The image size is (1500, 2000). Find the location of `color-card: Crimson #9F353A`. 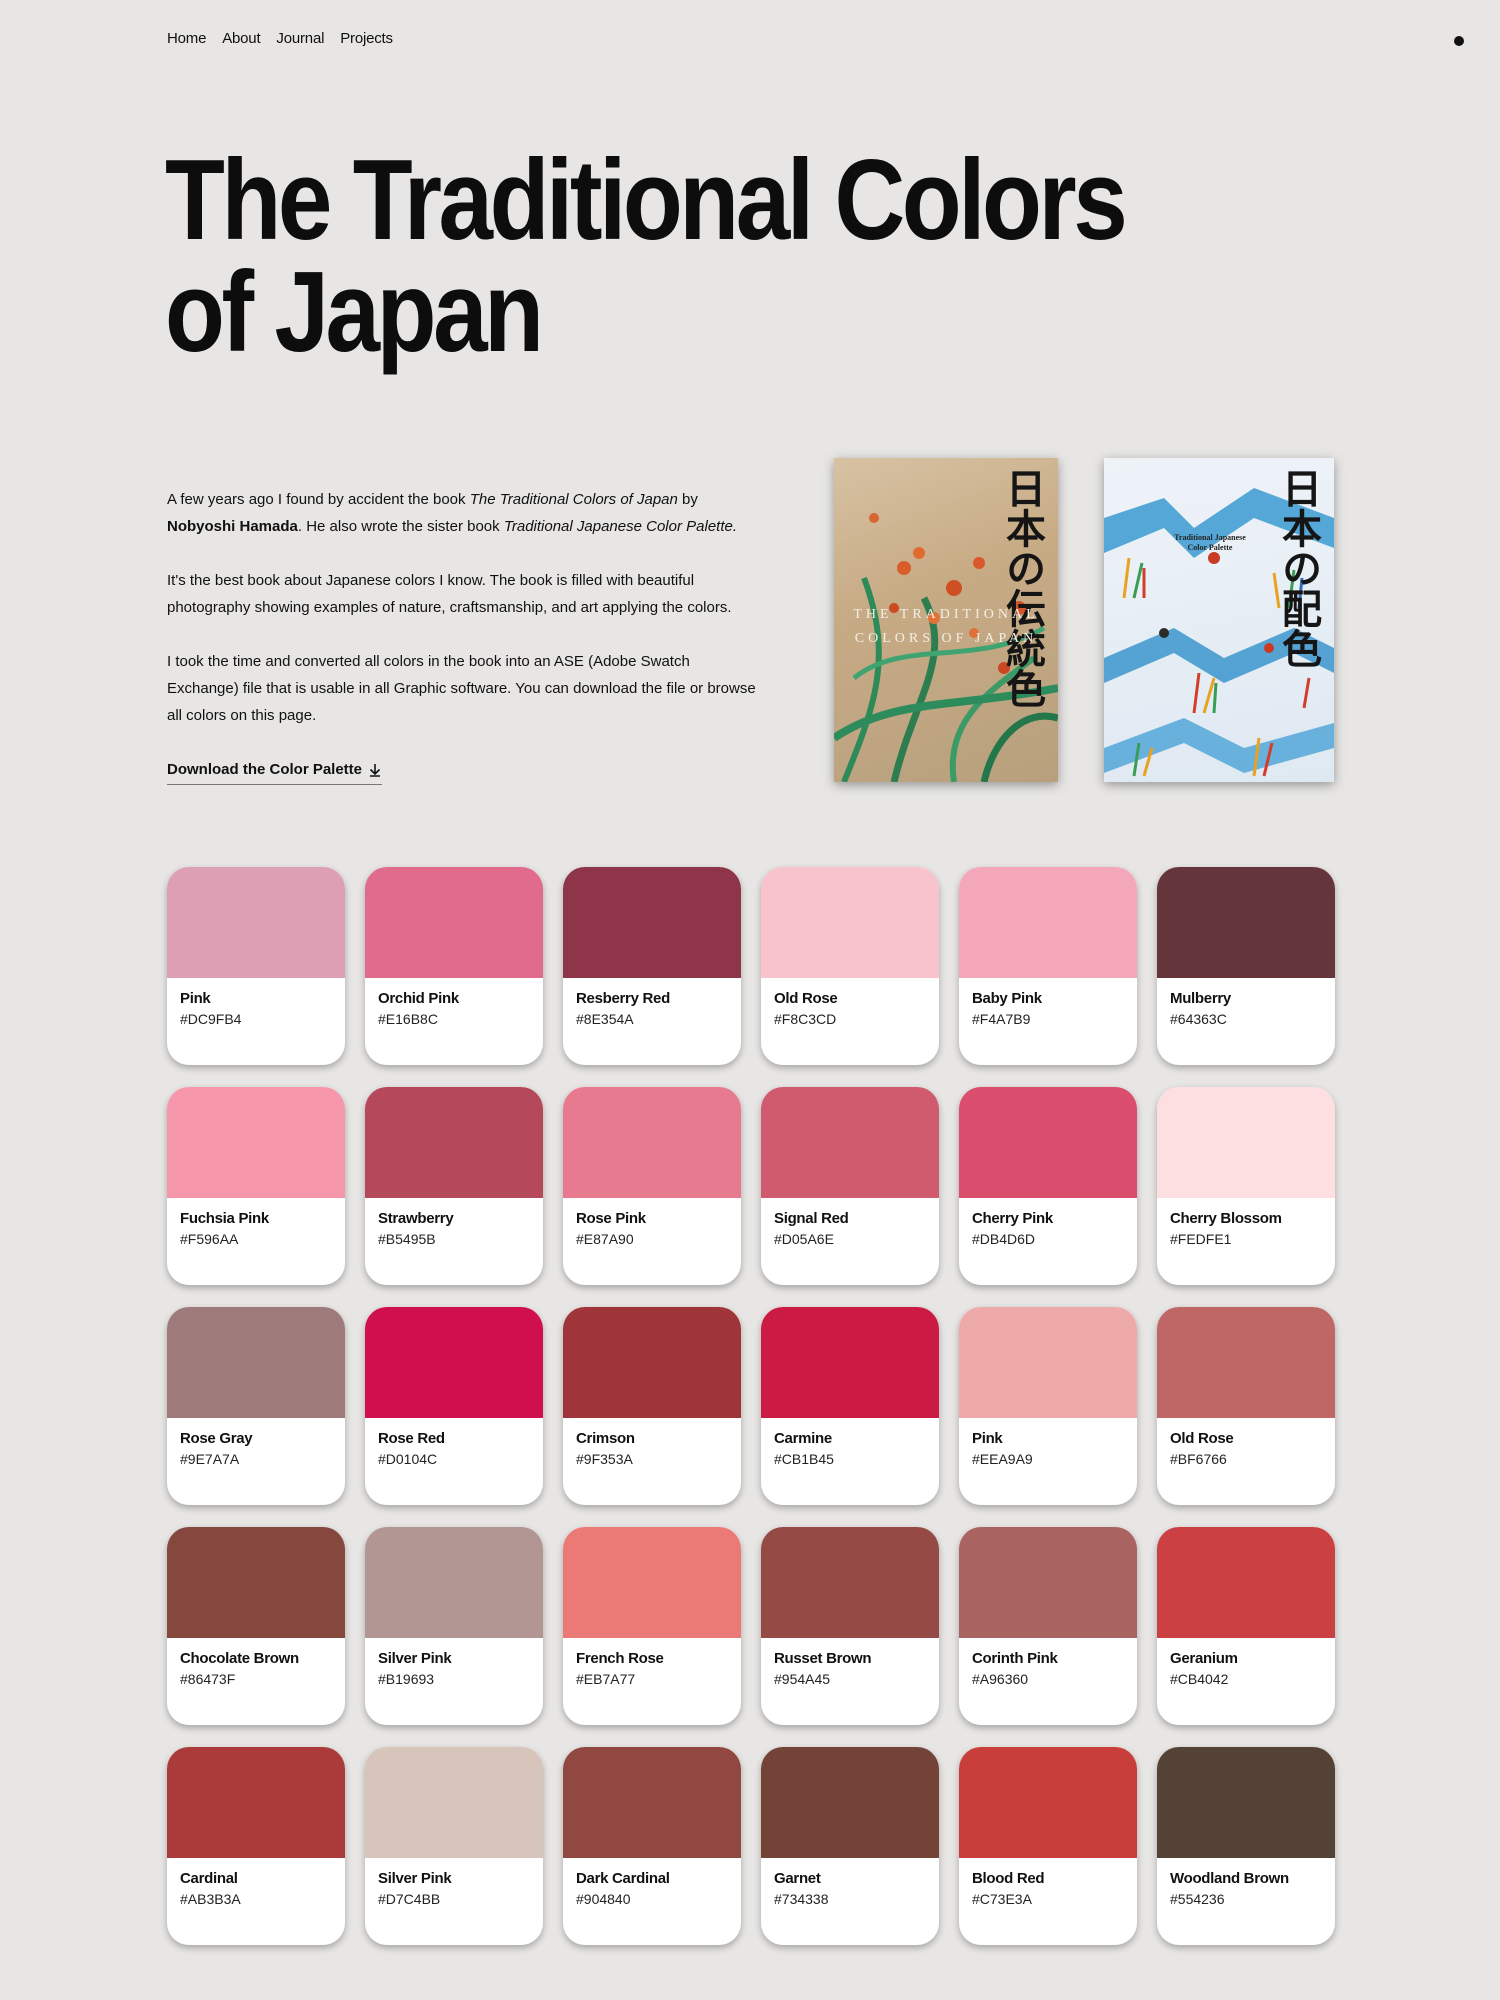

color-card: Crimson #9F353A is located at coordinates (652, 1406).